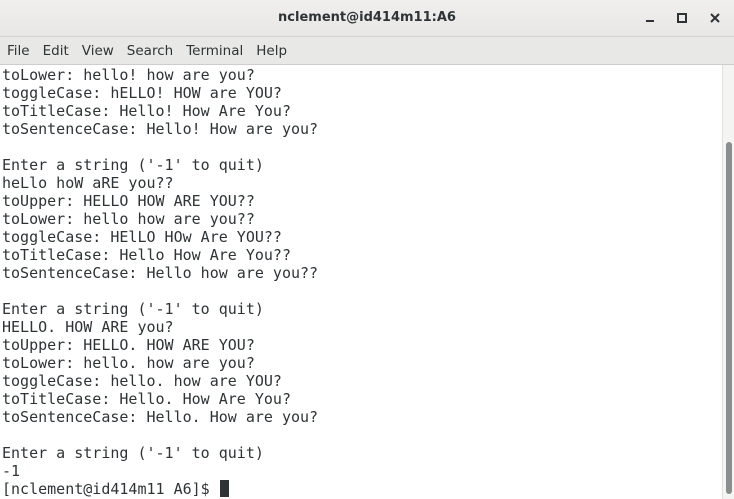  I want to click on terminal-line: toggleCase: hELLO! HOW are YOU?, so click(142, 93).